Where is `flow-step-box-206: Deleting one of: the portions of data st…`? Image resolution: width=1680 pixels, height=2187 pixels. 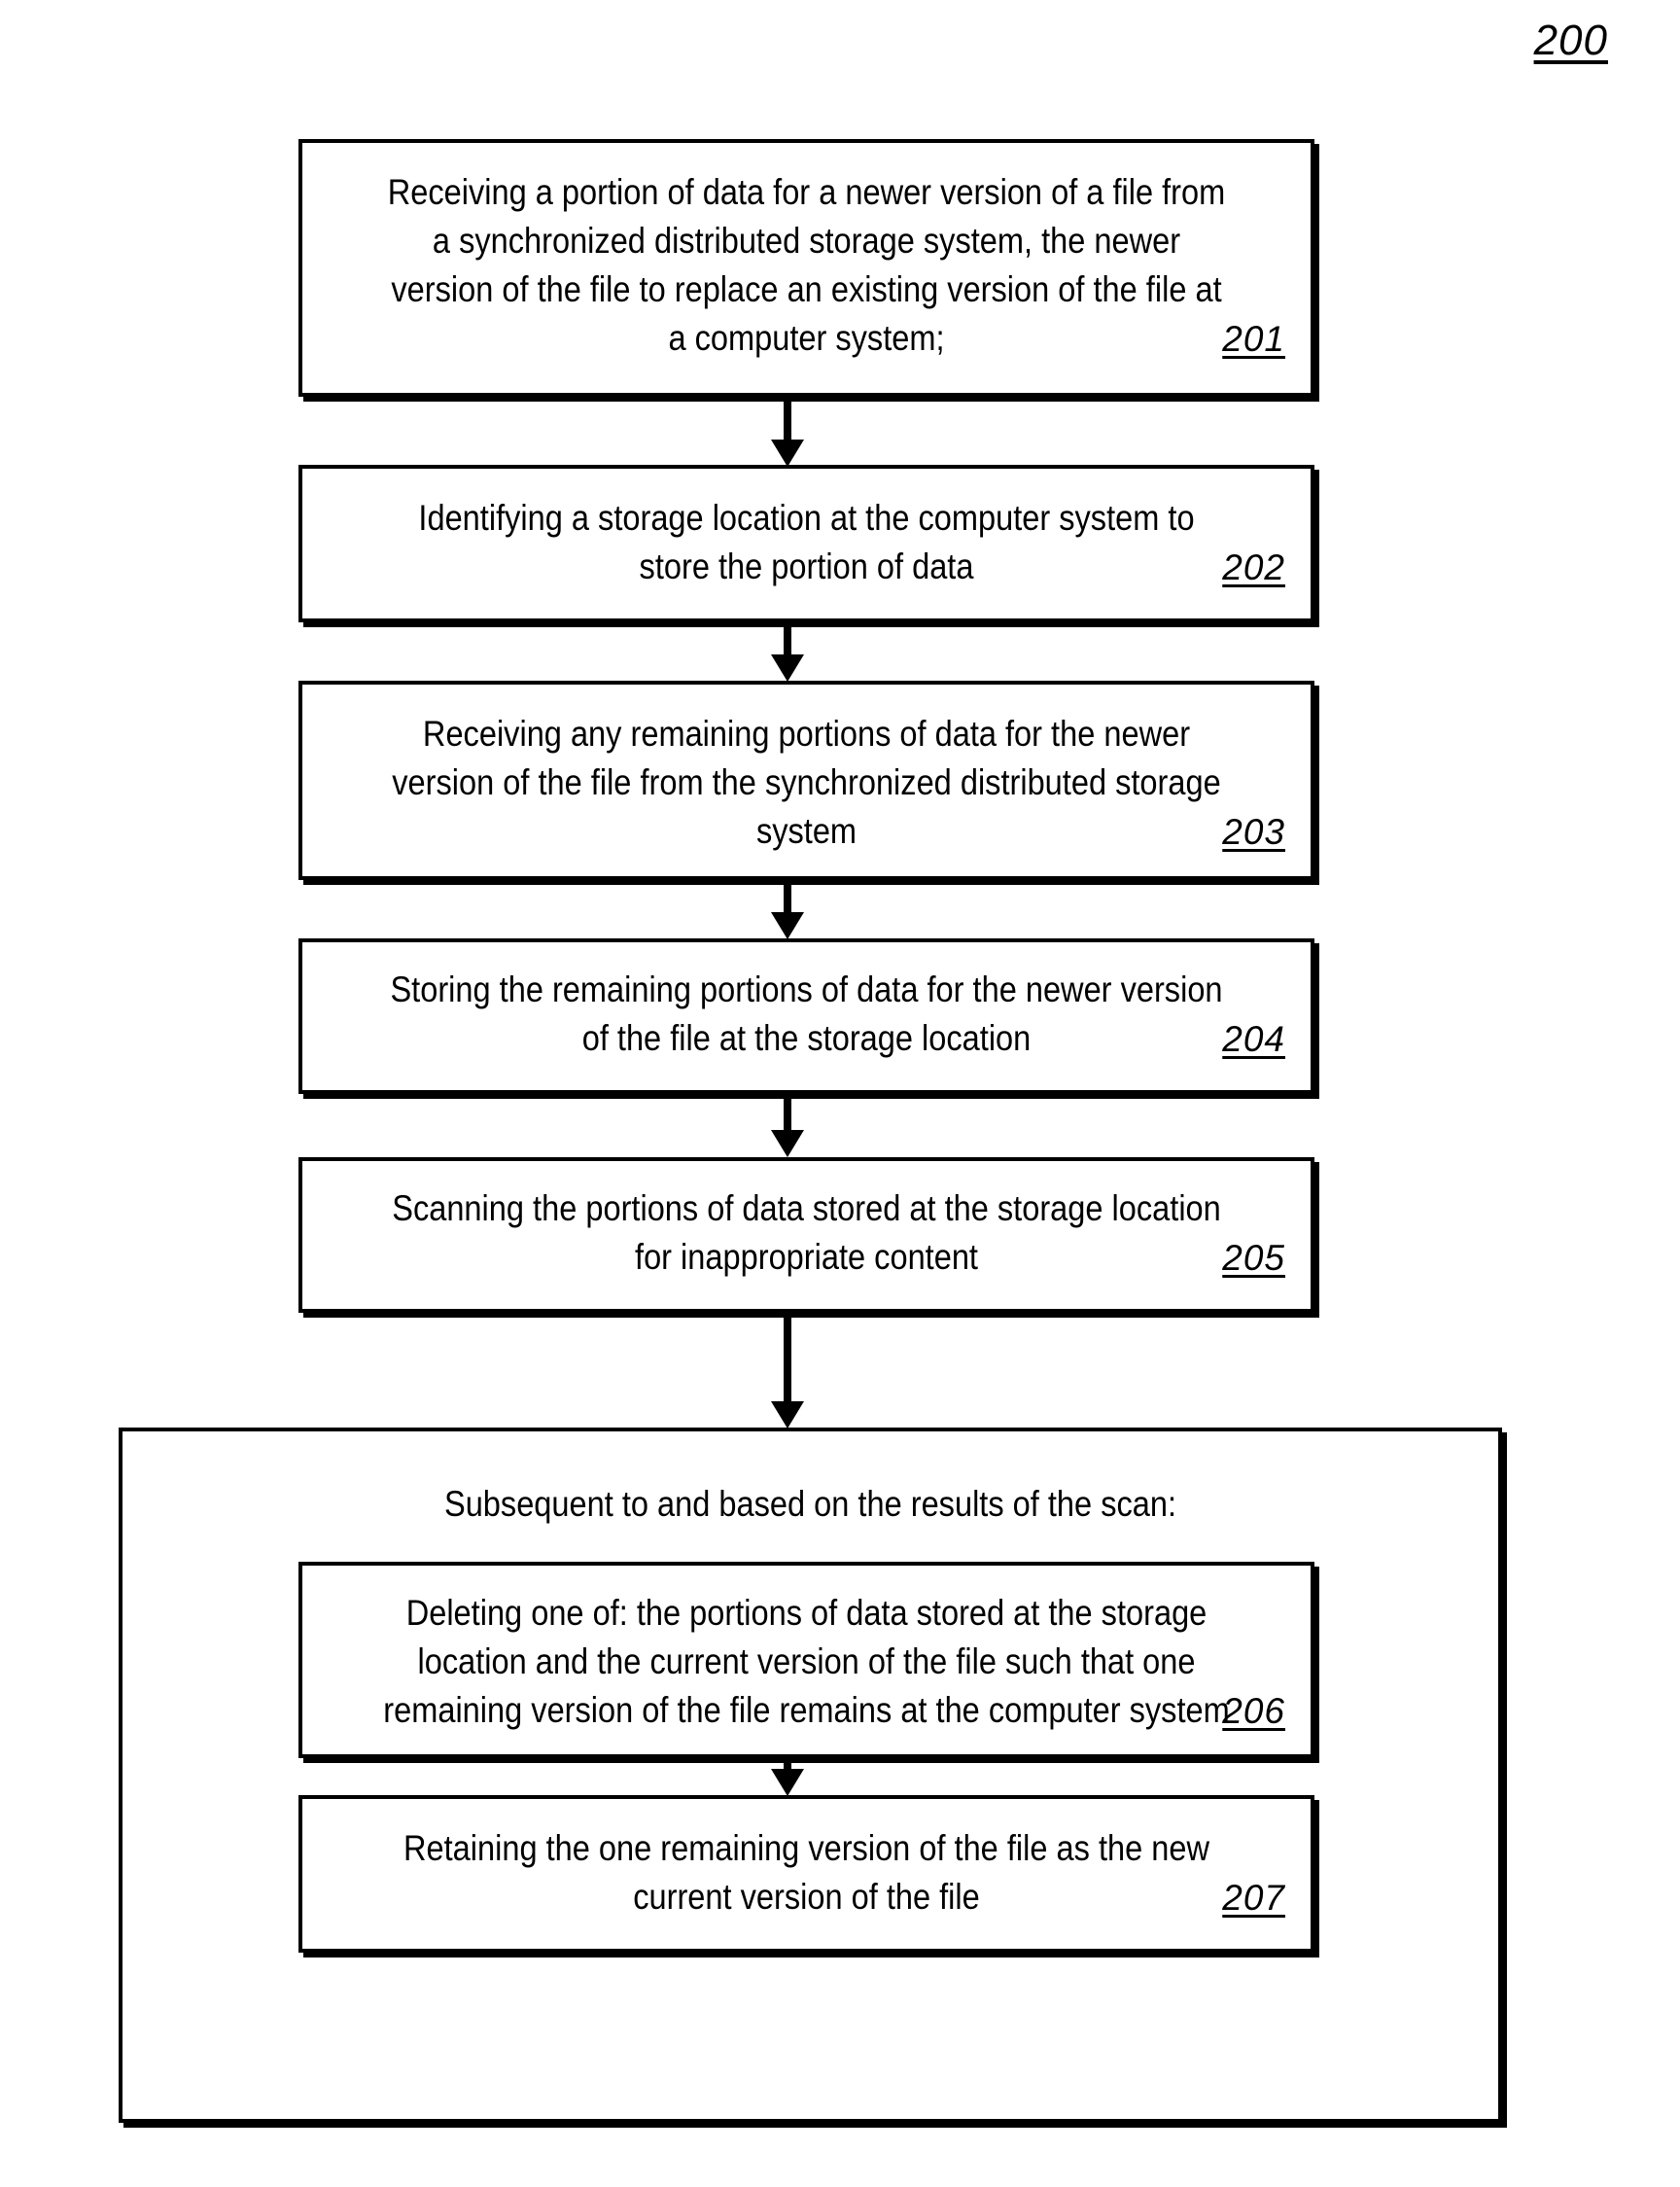 flow-step-box-206: Deleting one of: the portions of data st… is located at coordinates (806, 1660).